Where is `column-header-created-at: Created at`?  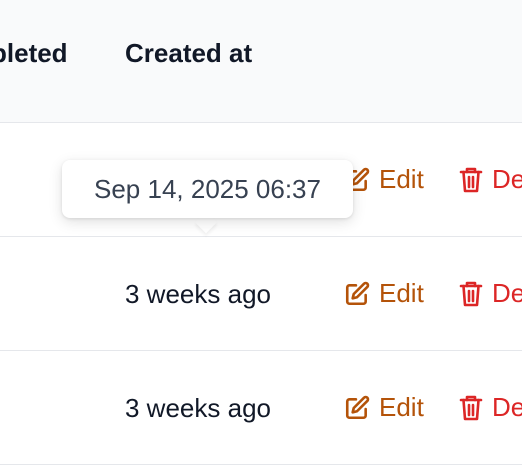
column-header-created-at: Created at is located at coordinates (188, 53).